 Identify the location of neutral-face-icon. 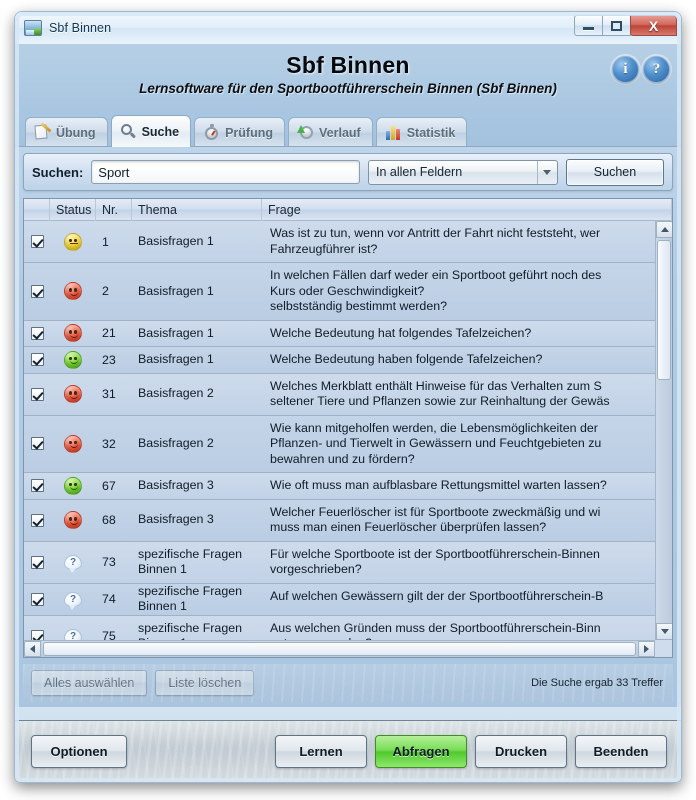
(73, 241).